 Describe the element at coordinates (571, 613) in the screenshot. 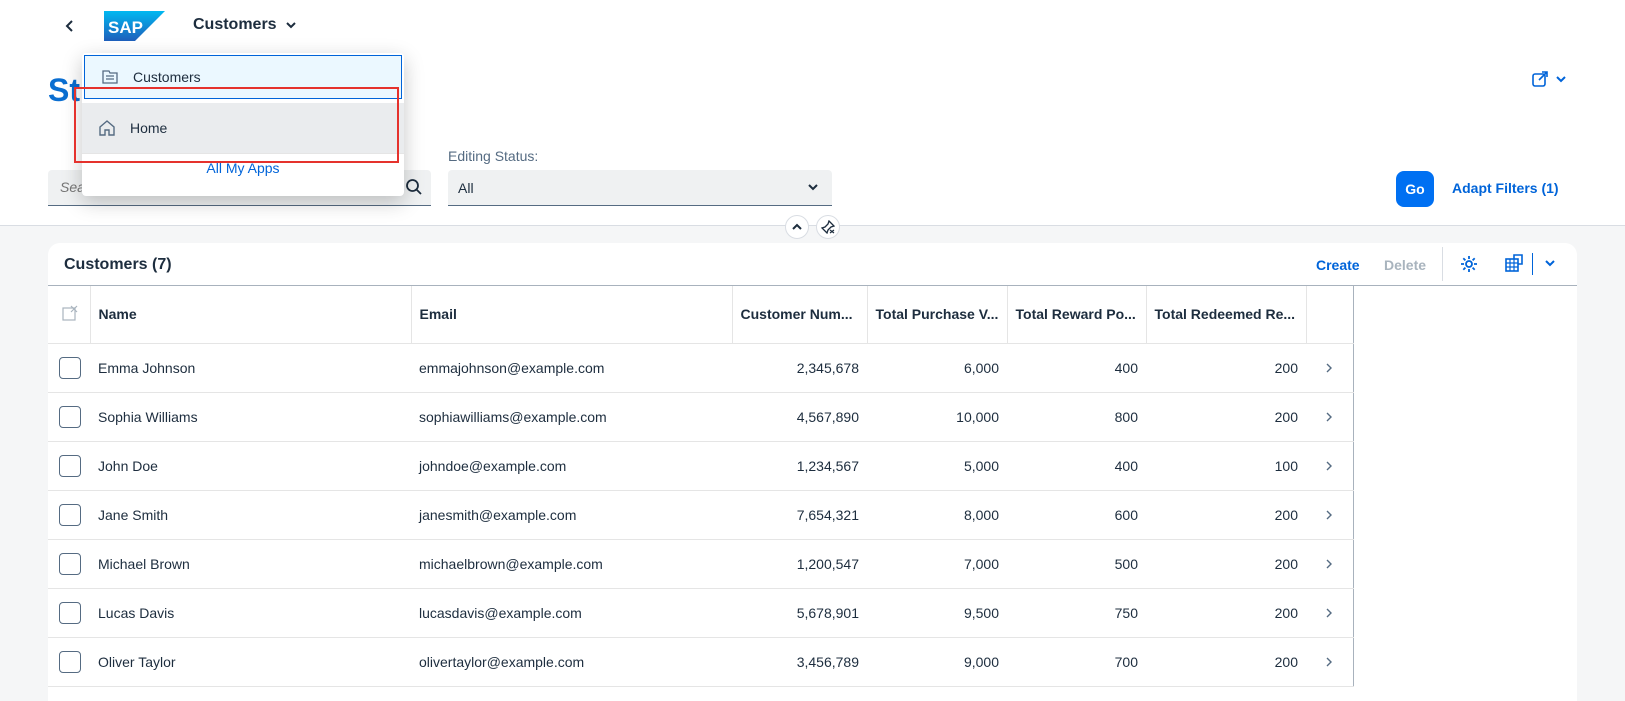

I see `cell-email: lucasdavis@example.com` at that location.